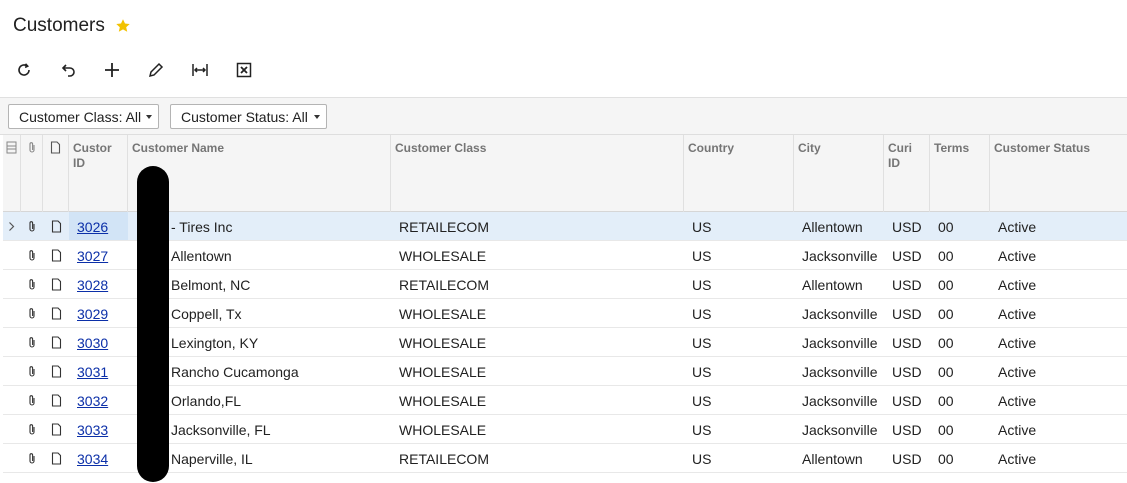 The width and height of the screenshot is (1127, 483). I want to click on cell-customer-id: 3034, so click(98, 458).